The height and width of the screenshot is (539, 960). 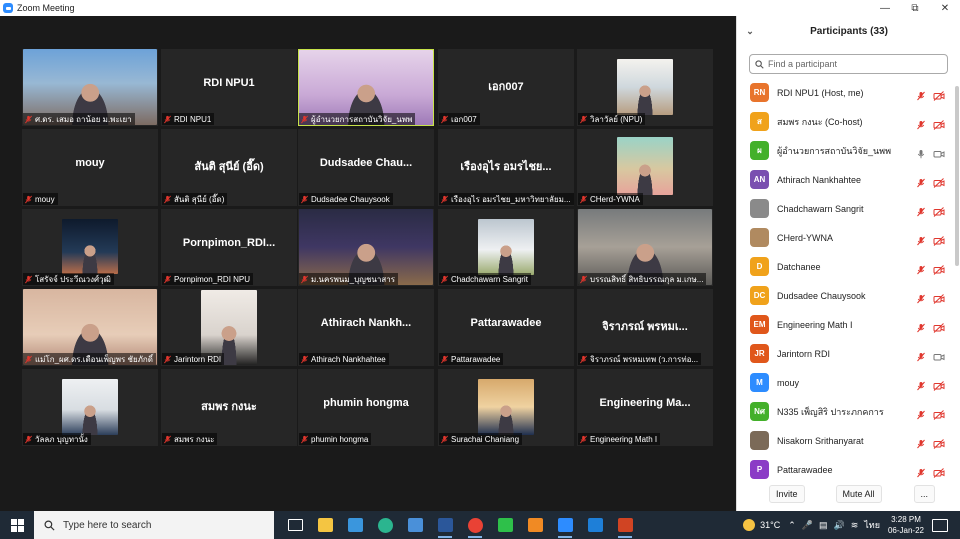 I want to click on video-tile: วิลาวัลย์ (NPU), so click(x=645, y=87).